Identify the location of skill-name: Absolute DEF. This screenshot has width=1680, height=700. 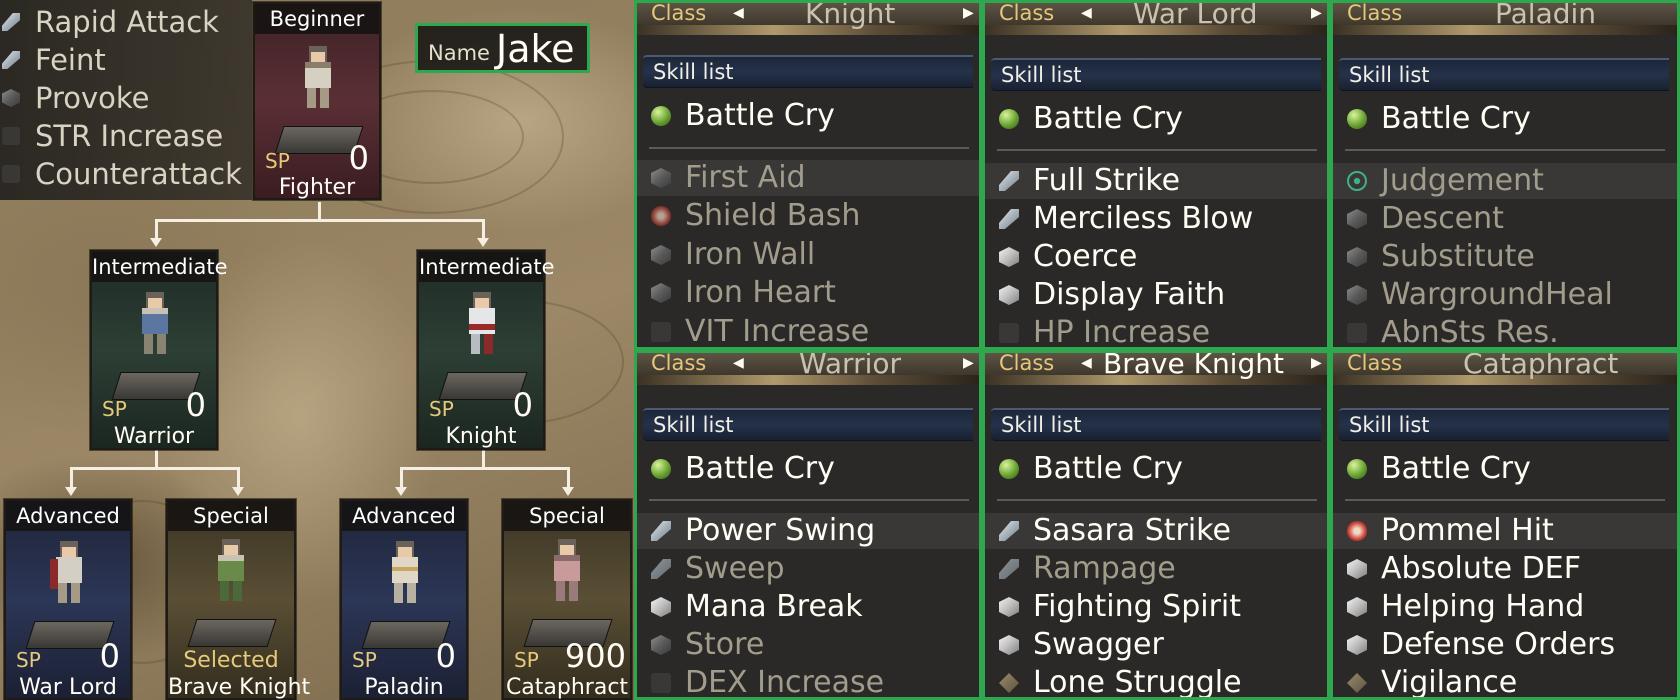
(1481, 568).